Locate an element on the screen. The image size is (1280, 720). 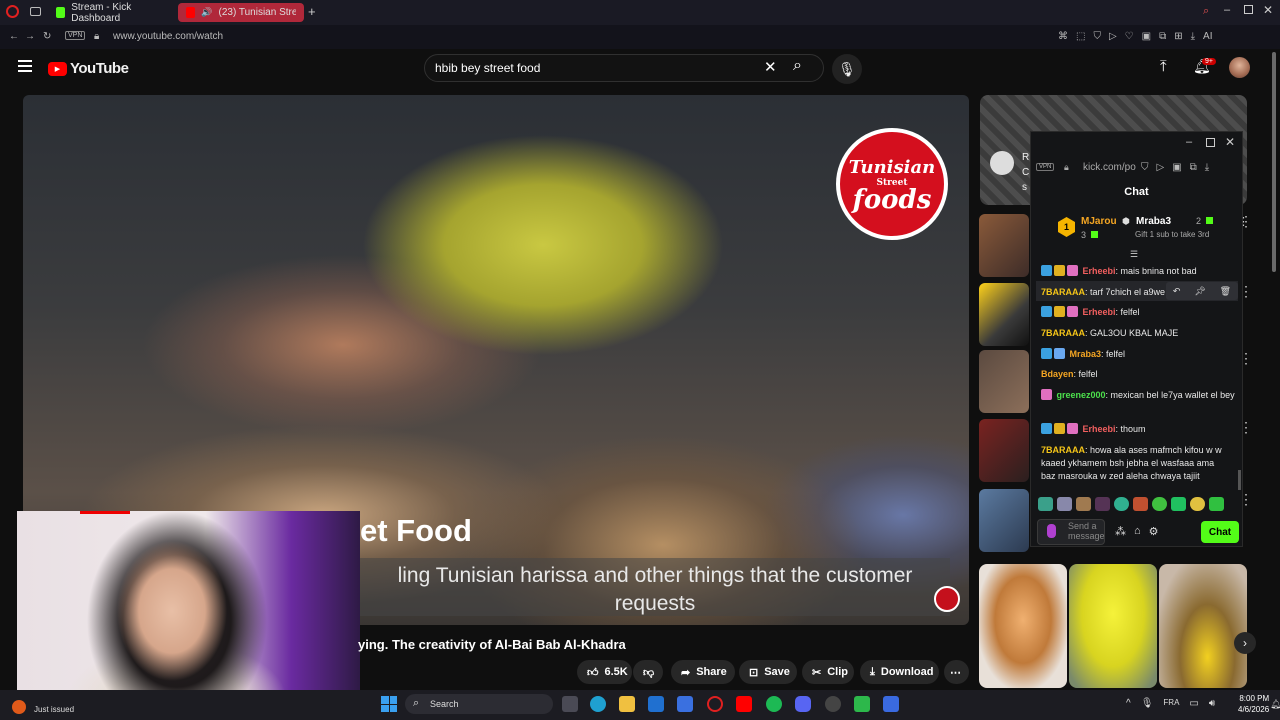
popup-minimize-icon: – is located at coordinates (1189, 142).